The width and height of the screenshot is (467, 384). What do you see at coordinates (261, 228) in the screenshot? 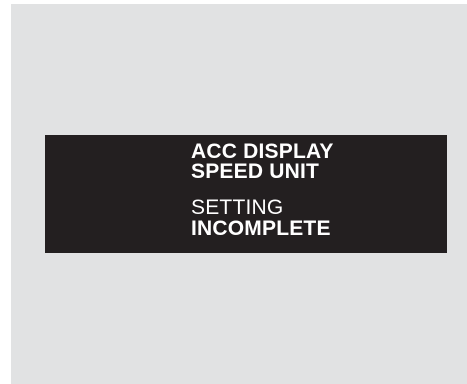
I see `display-status-line-2: INCOMPLETE` at bounding box center [261, 228].